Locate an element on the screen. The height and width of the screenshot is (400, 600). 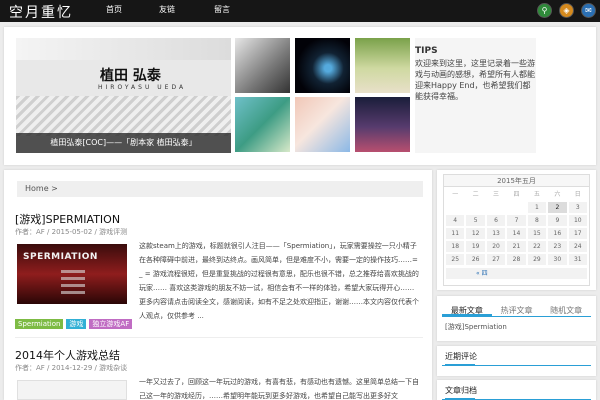
tab-popular: 热评文章 is located at coordinates (517, 310).